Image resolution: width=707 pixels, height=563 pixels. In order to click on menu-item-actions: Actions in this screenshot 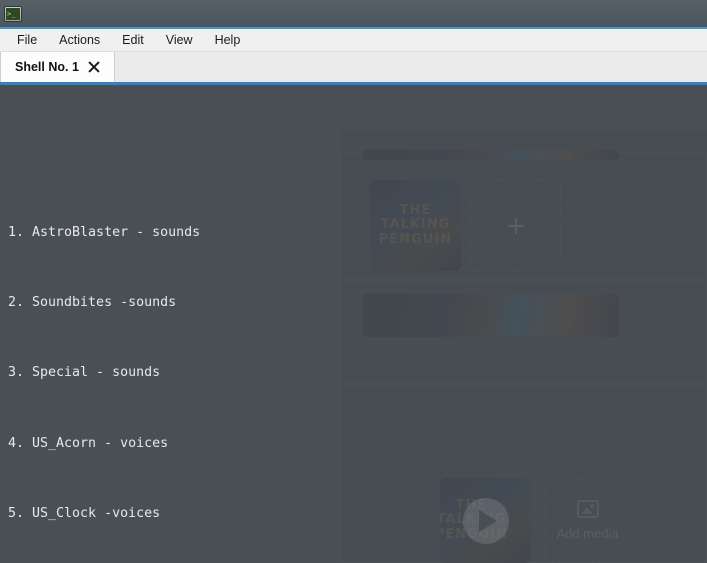, I will do `click(79, 40)`.